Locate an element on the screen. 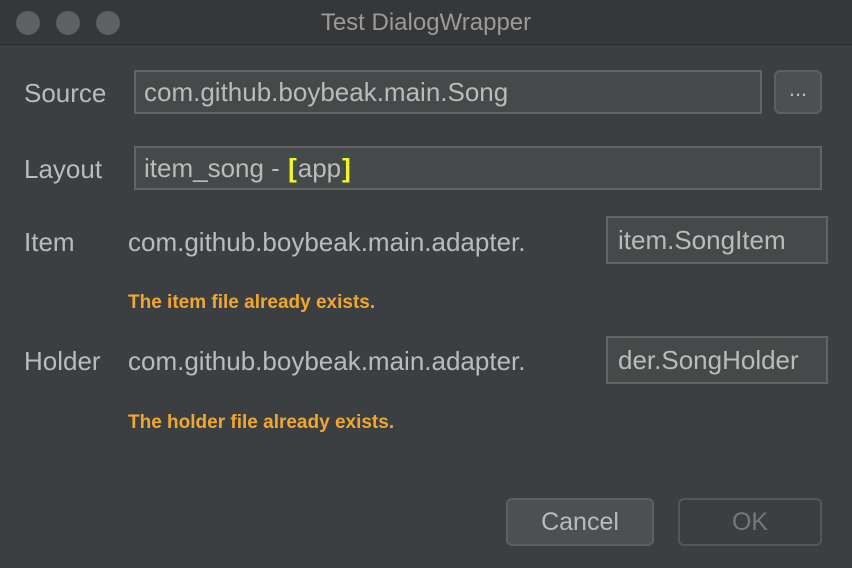  holder-warning: The holder file already exists. is located at coordinates (261, 422).